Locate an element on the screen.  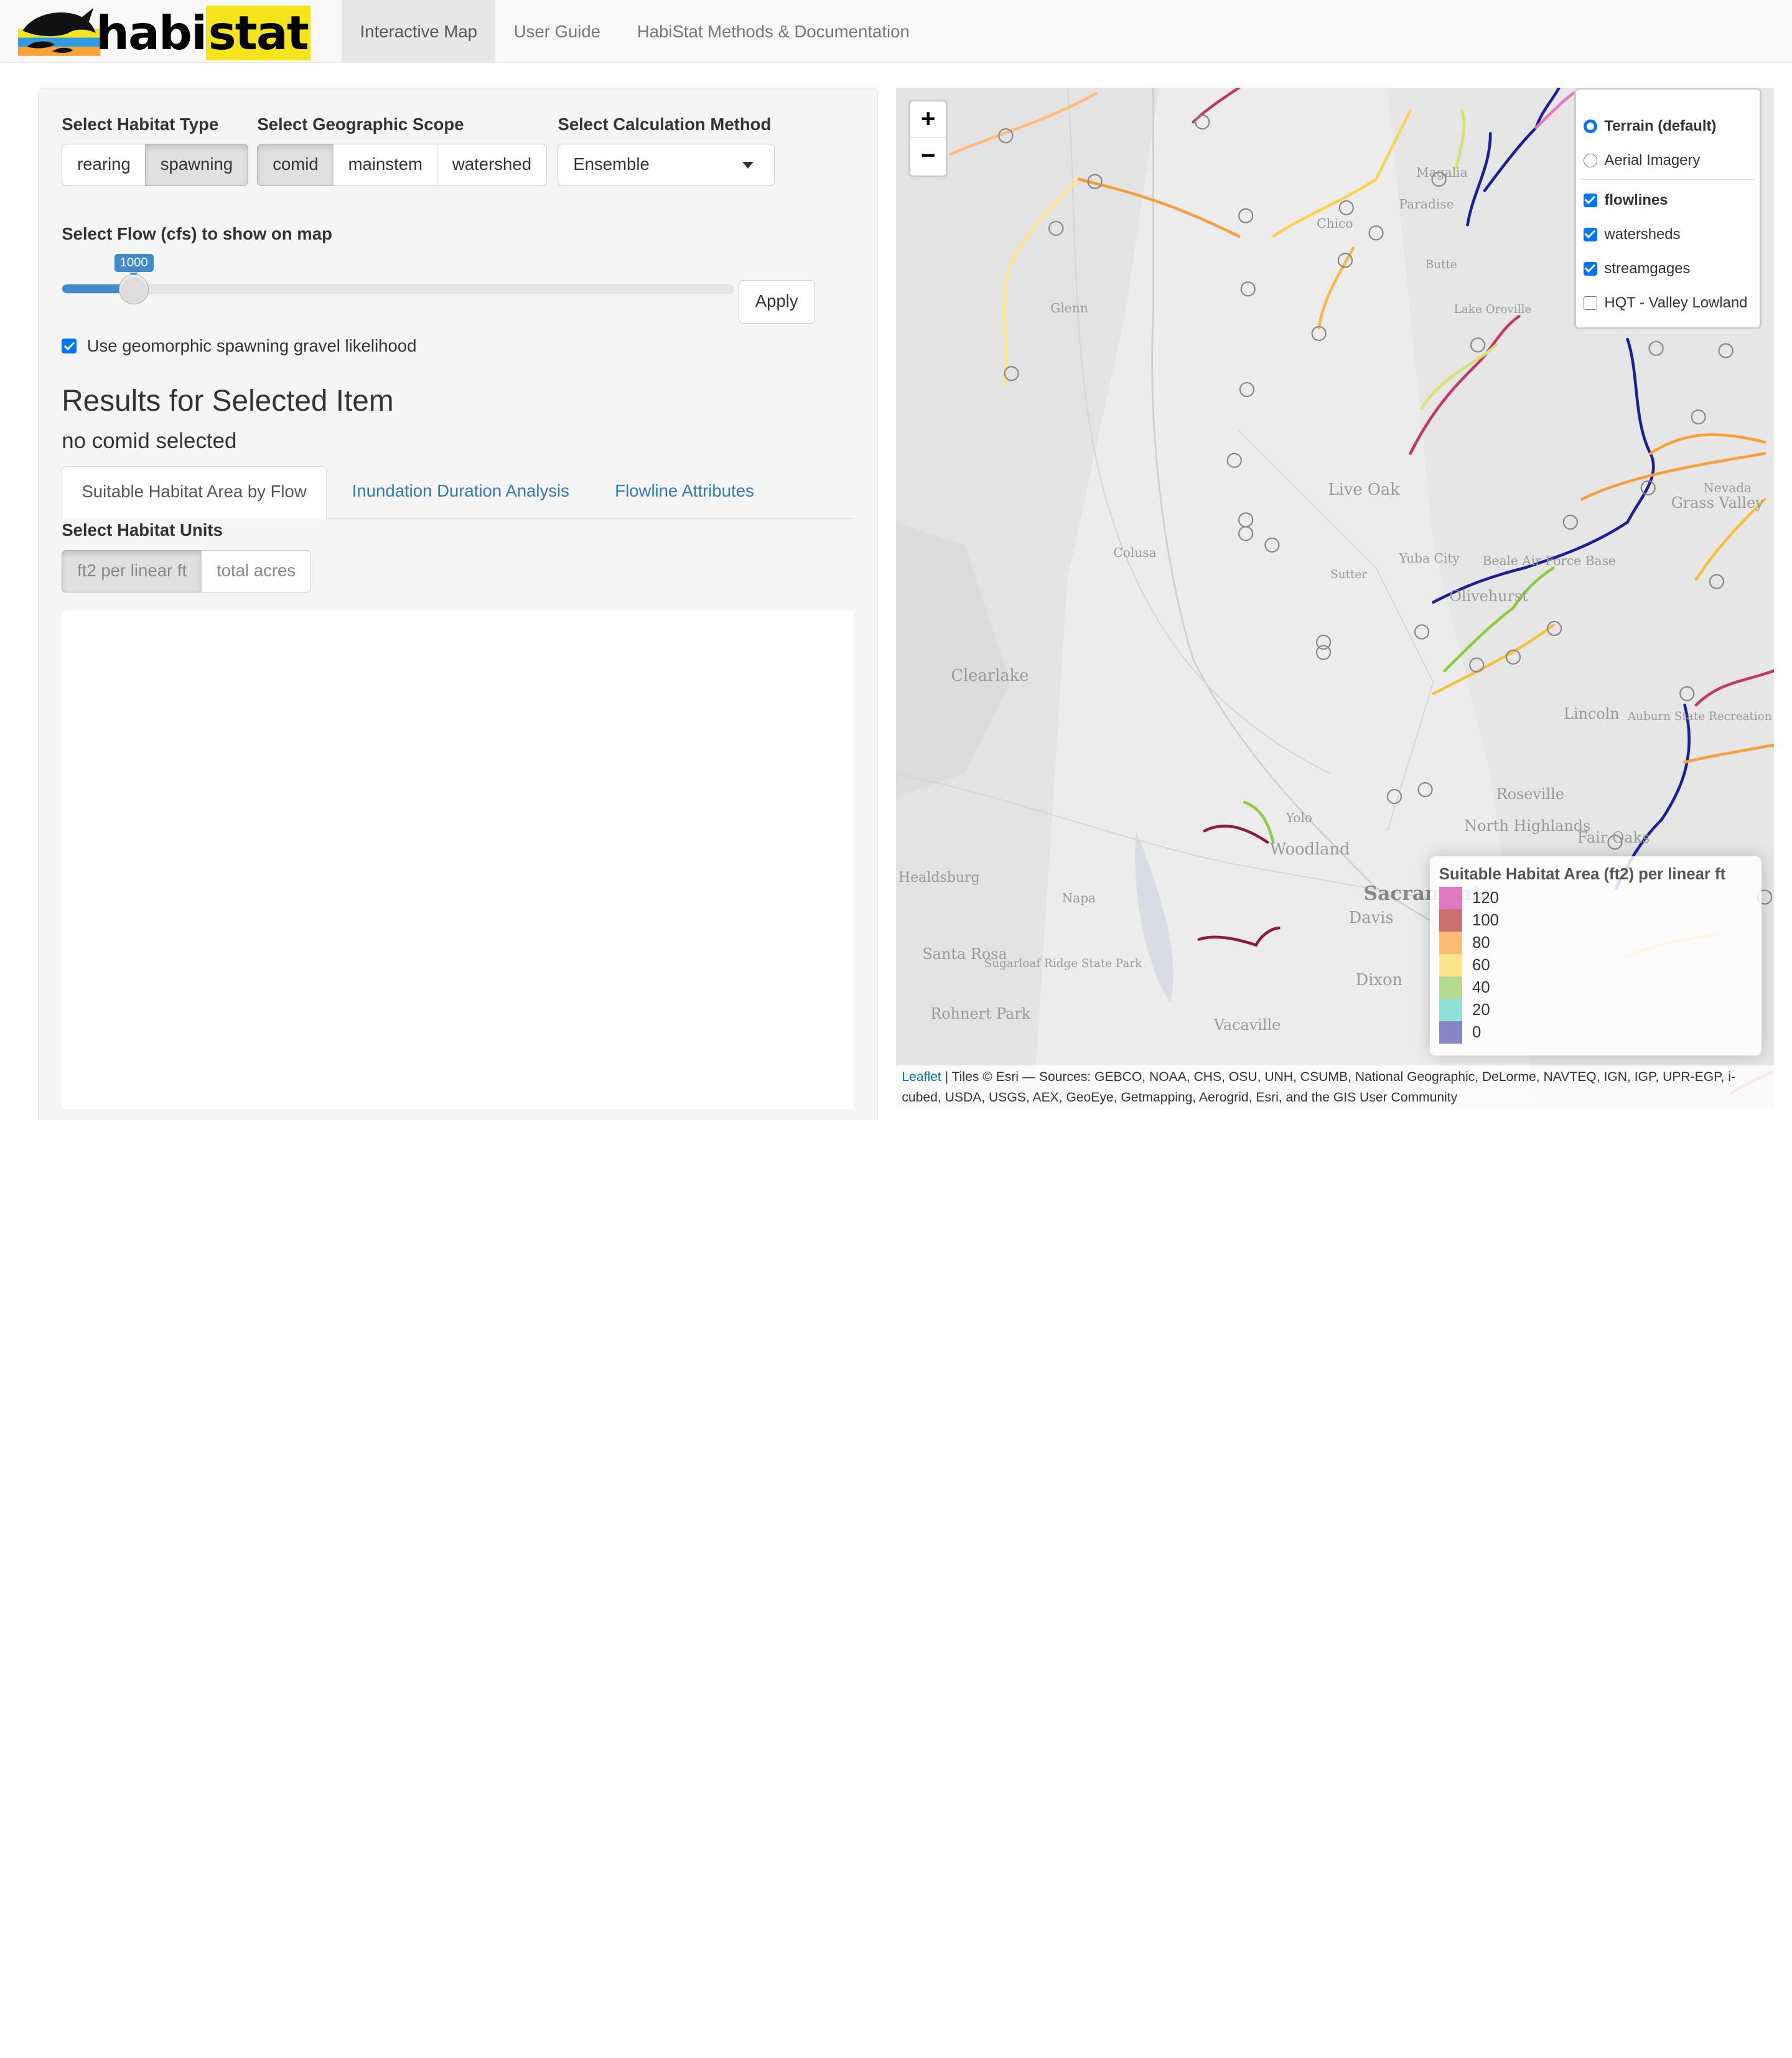
radio-selected-icon is located at coordinates (1591, 126).